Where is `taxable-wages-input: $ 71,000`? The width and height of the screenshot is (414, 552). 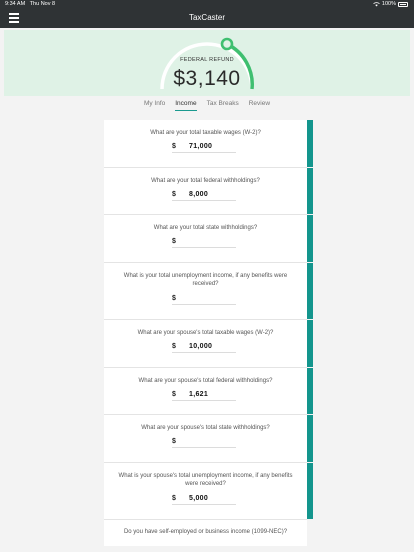 taxable-wages-input: $ 71,000 is located at coordinates (204, 147).